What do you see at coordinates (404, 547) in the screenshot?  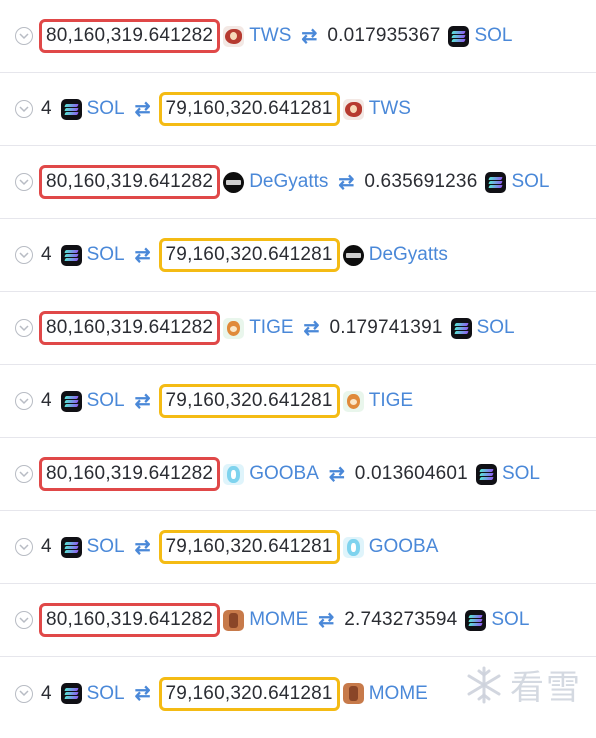 I see `other-token-link: GOOBA` at bounding box center [404, 547].